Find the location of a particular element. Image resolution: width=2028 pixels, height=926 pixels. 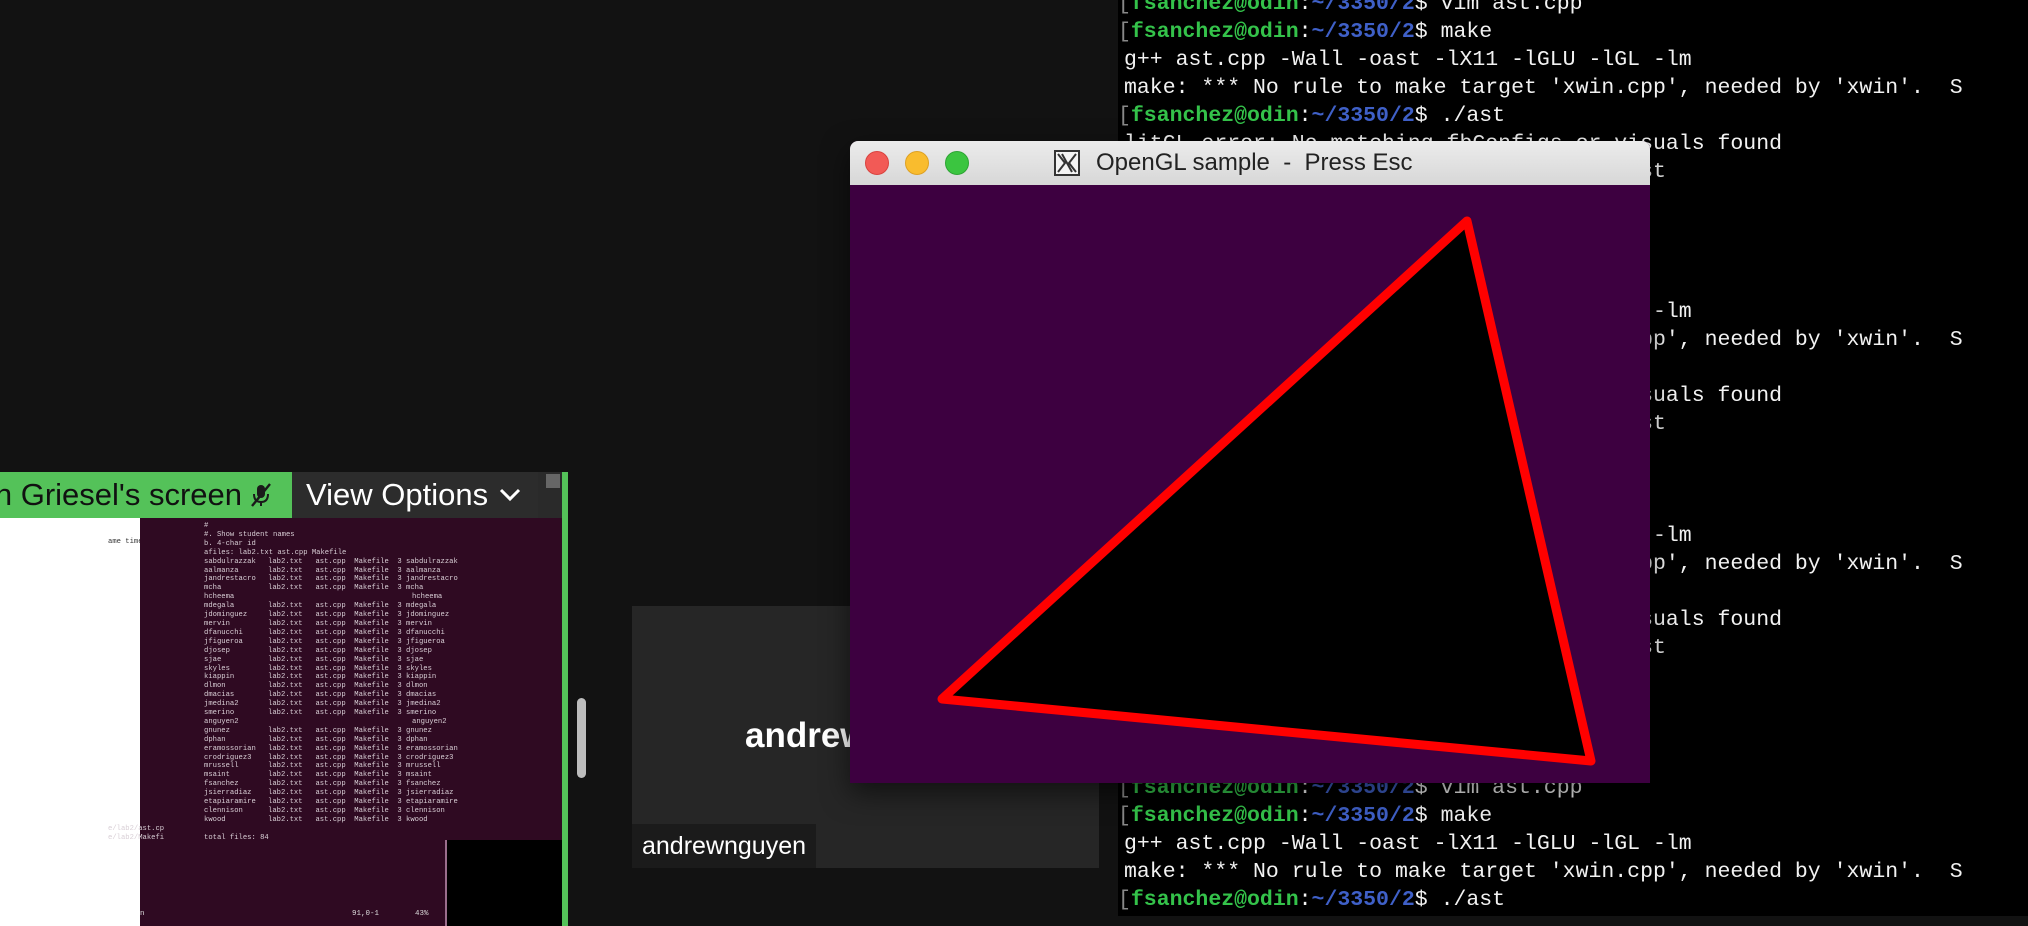

student-id-repeat: fsanchez is located at coordinates (423, 784).